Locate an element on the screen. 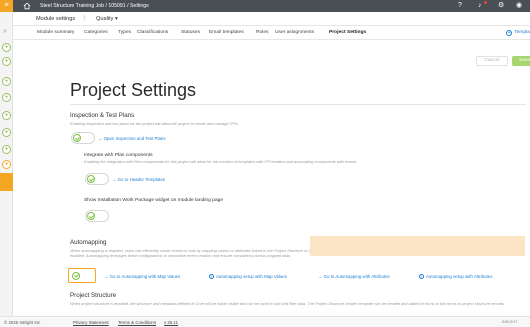  automapping-toggle is located at coordinates (82, 275).